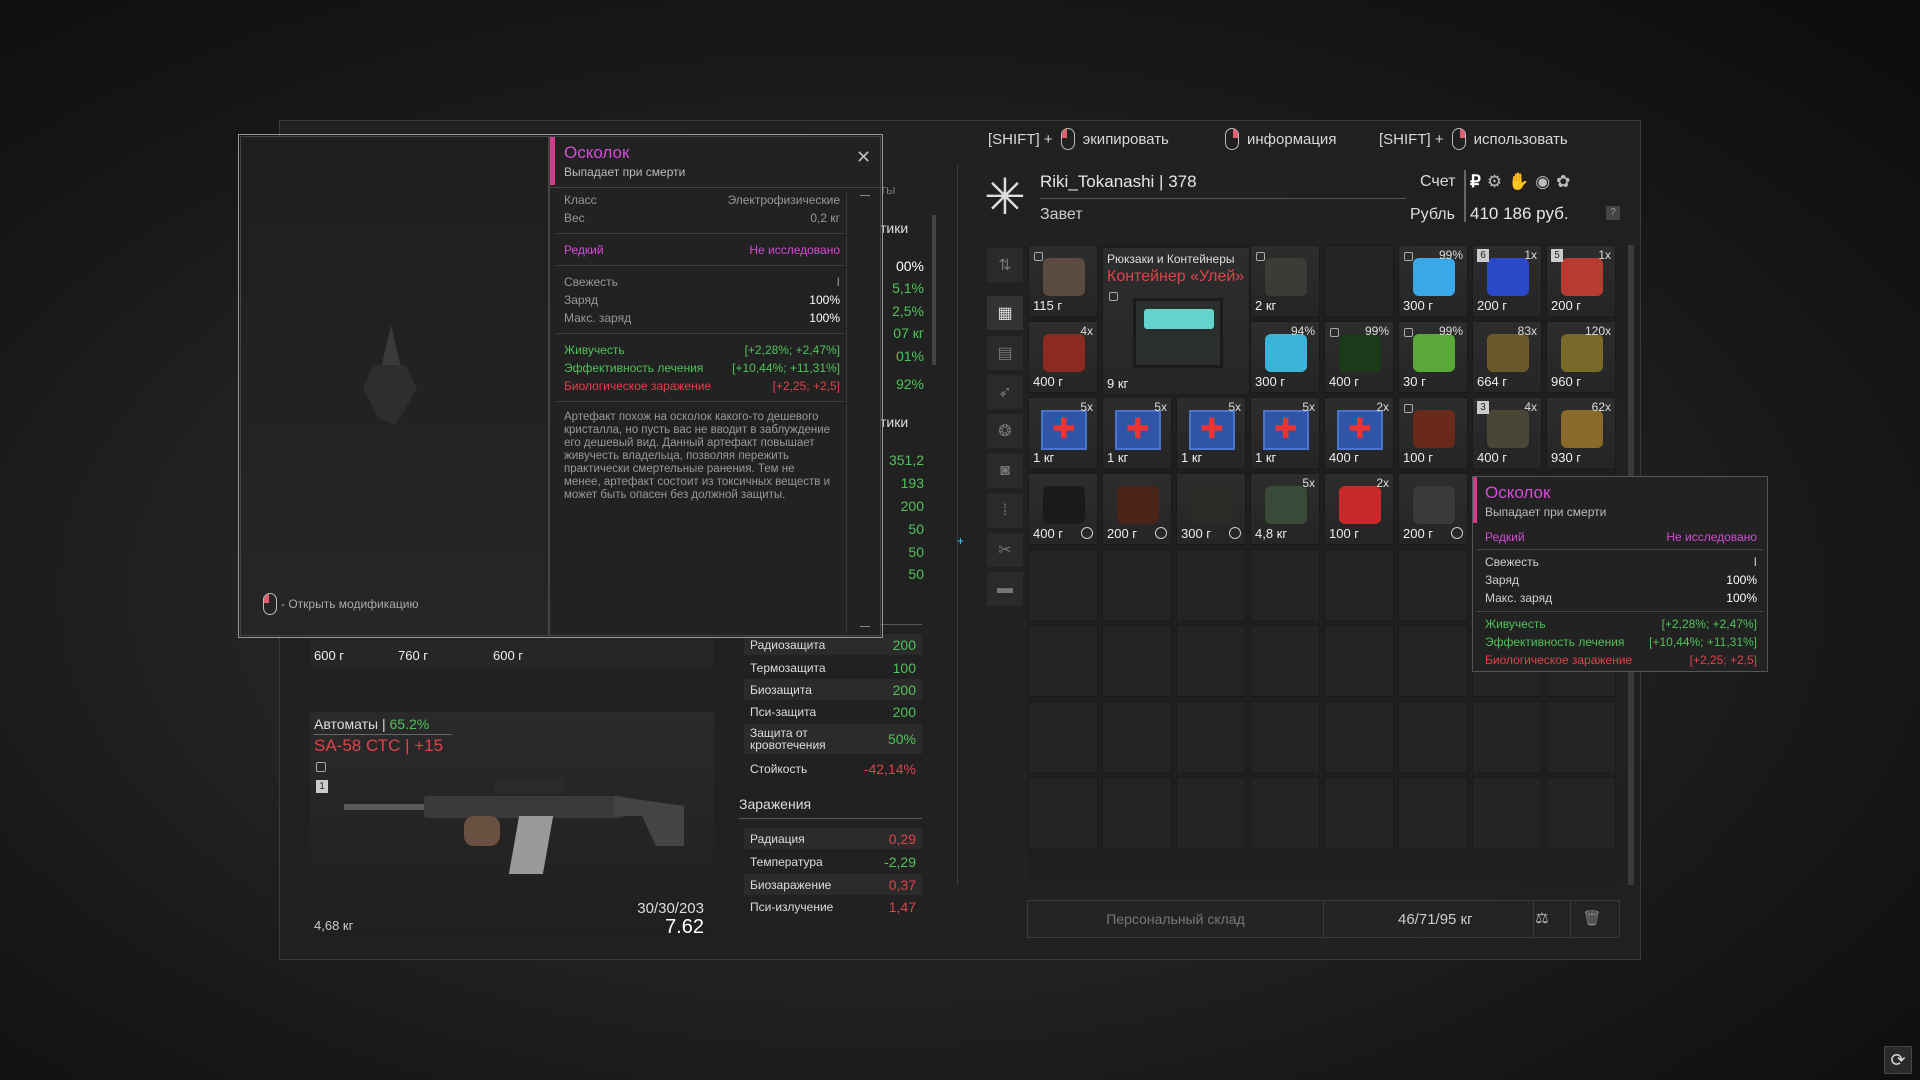 The image size is (1920, 1080). Describe the element at coordinates (1285, 509) in the screenshot. I see `inventory-item: 5x 4,8 кг` at that location.